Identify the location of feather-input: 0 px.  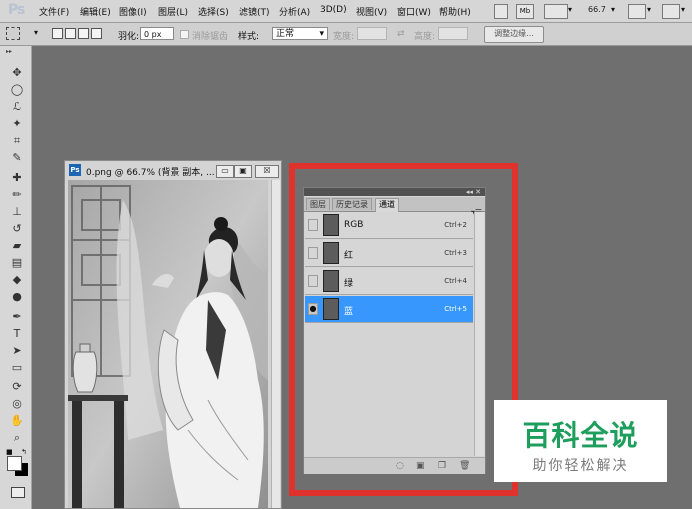
(157, 33).